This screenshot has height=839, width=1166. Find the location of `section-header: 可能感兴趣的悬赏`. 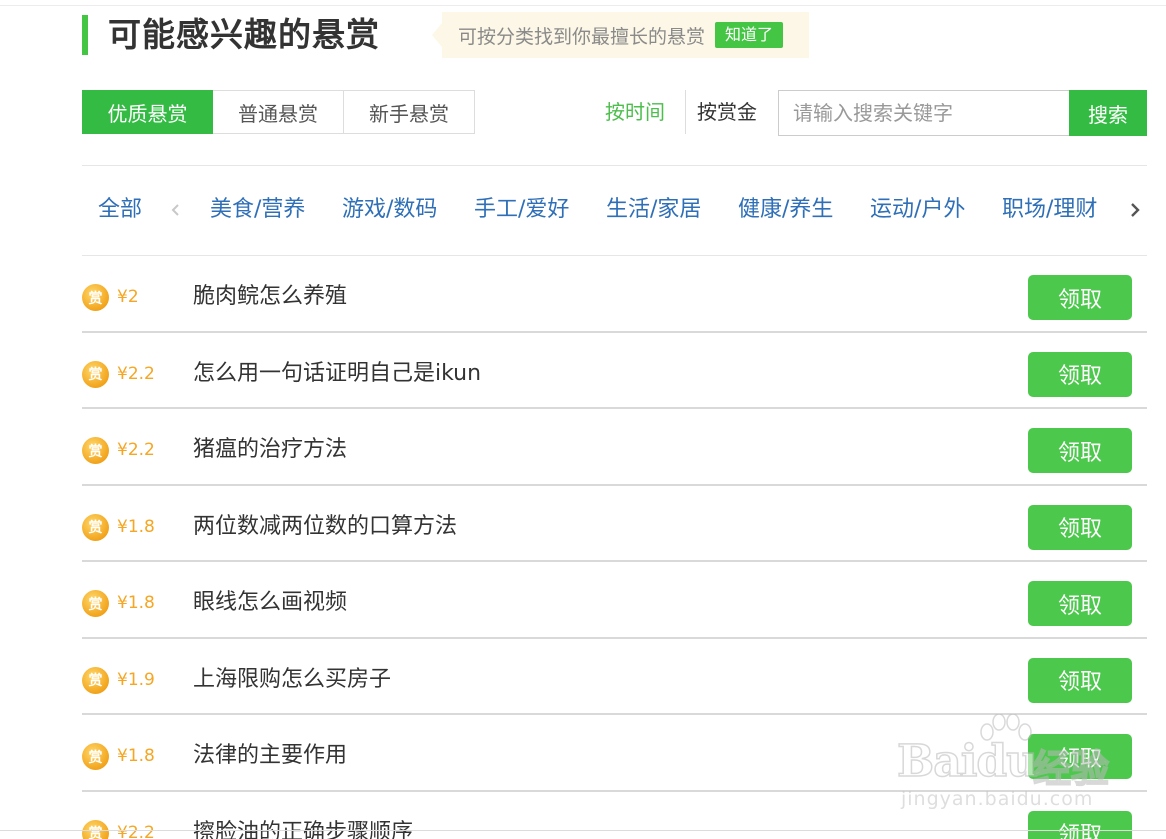

section-header: 可能感兴趣的悬赏 is located at coordinates (231, 35).